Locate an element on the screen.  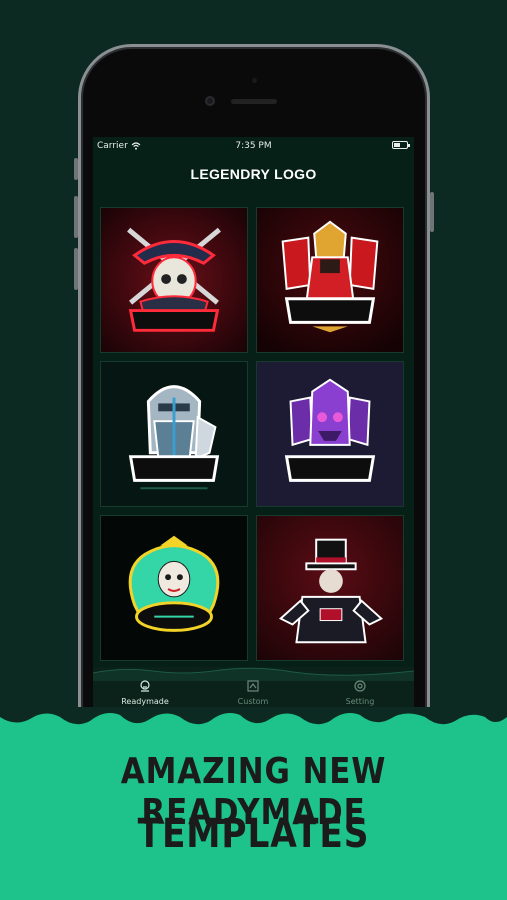
tab-setting: Setting is located at coordinates (360, 692).